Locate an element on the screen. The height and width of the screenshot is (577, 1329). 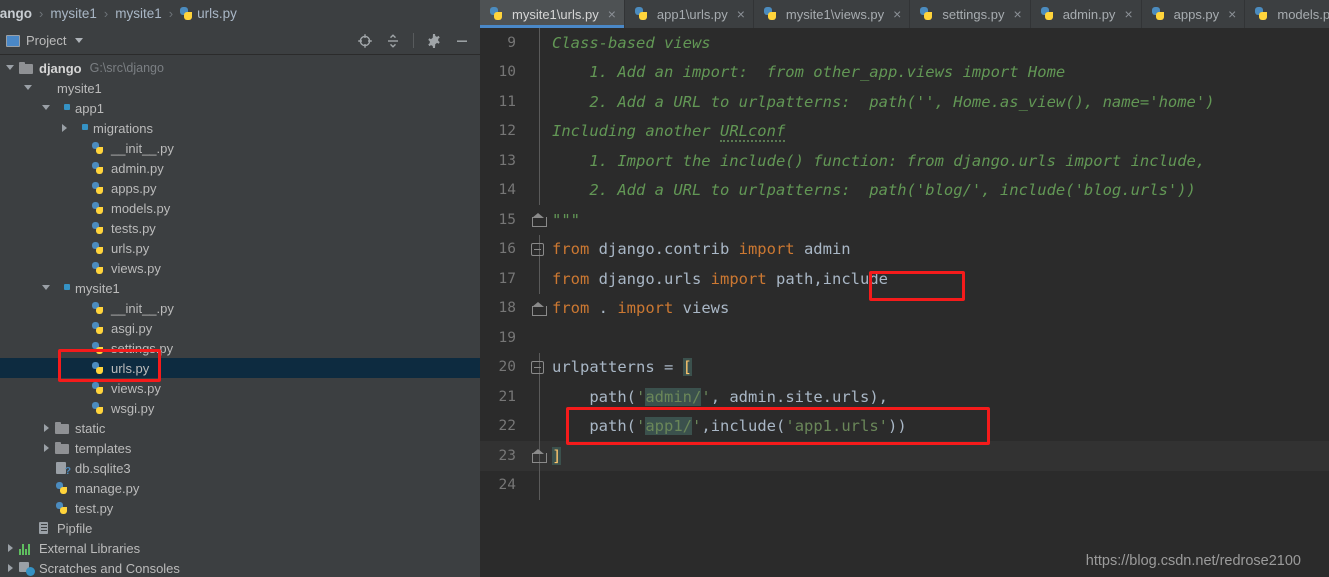
breadcrumb-item-file: urls.py is located at coordinates (208, 13).